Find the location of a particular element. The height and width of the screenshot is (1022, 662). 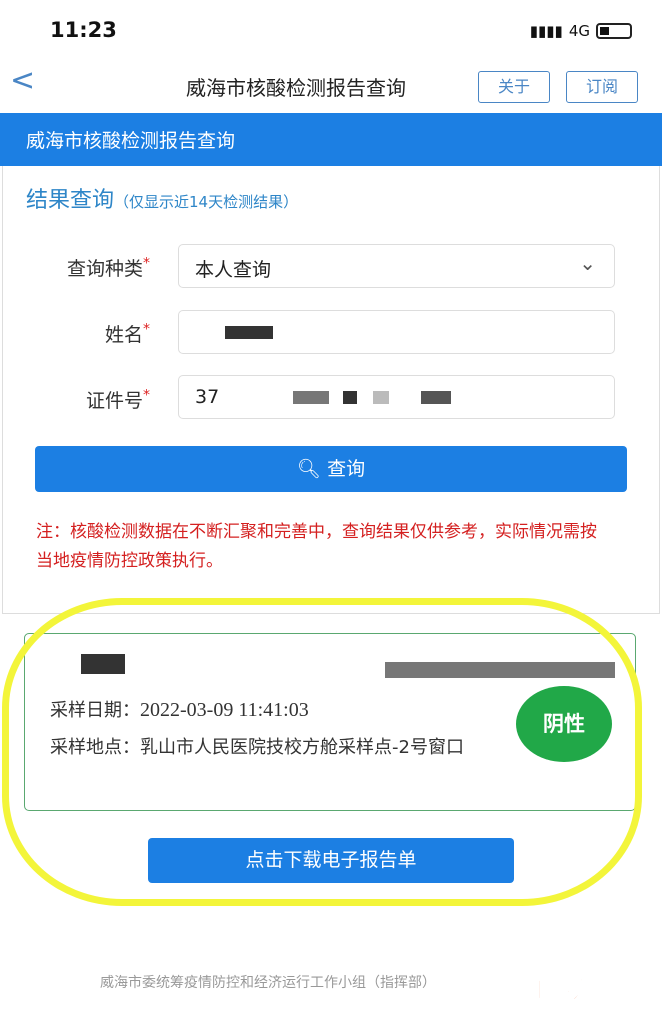

nav-title: 威海市核酸检测报告查询 is located at coordinates (296, 88).